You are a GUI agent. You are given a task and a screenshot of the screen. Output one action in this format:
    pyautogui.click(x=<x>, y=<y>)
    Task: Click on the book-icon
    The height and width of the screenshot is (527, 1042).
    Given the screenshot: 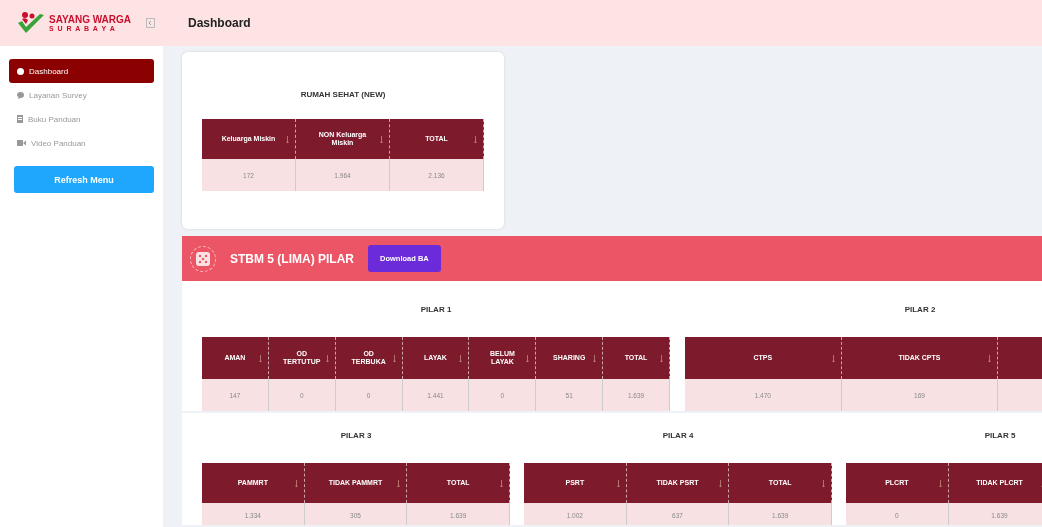 What is the action you would take?
    pyautogui.click(x=20, y=119)
    